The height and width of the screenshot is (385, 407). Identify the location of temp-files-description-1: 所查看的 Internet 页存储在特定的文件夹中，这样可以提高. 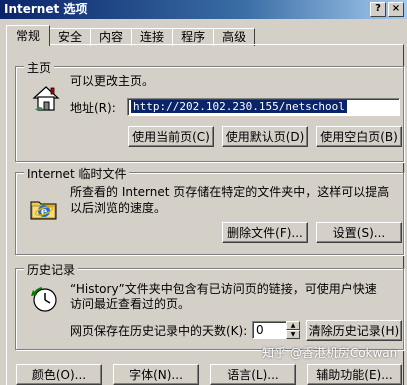
(230, 192).